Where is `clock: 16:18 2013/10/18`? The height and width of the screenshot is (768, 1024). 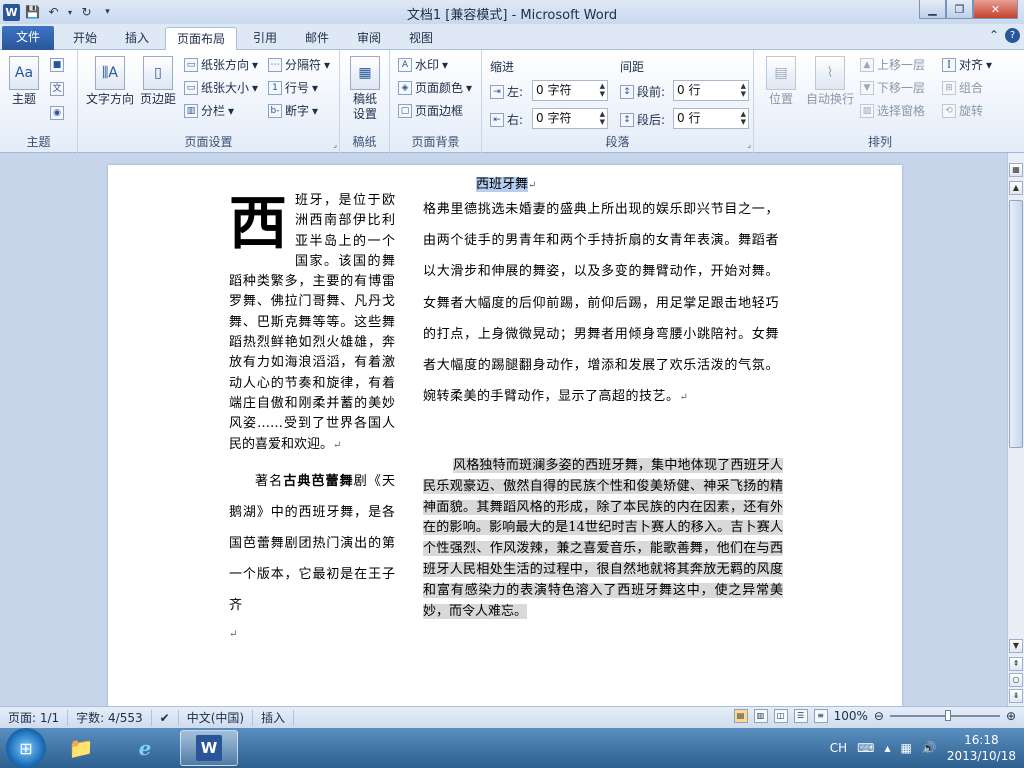 clock: 16:18 2013/10/18 is located at coordinates (981, 748).